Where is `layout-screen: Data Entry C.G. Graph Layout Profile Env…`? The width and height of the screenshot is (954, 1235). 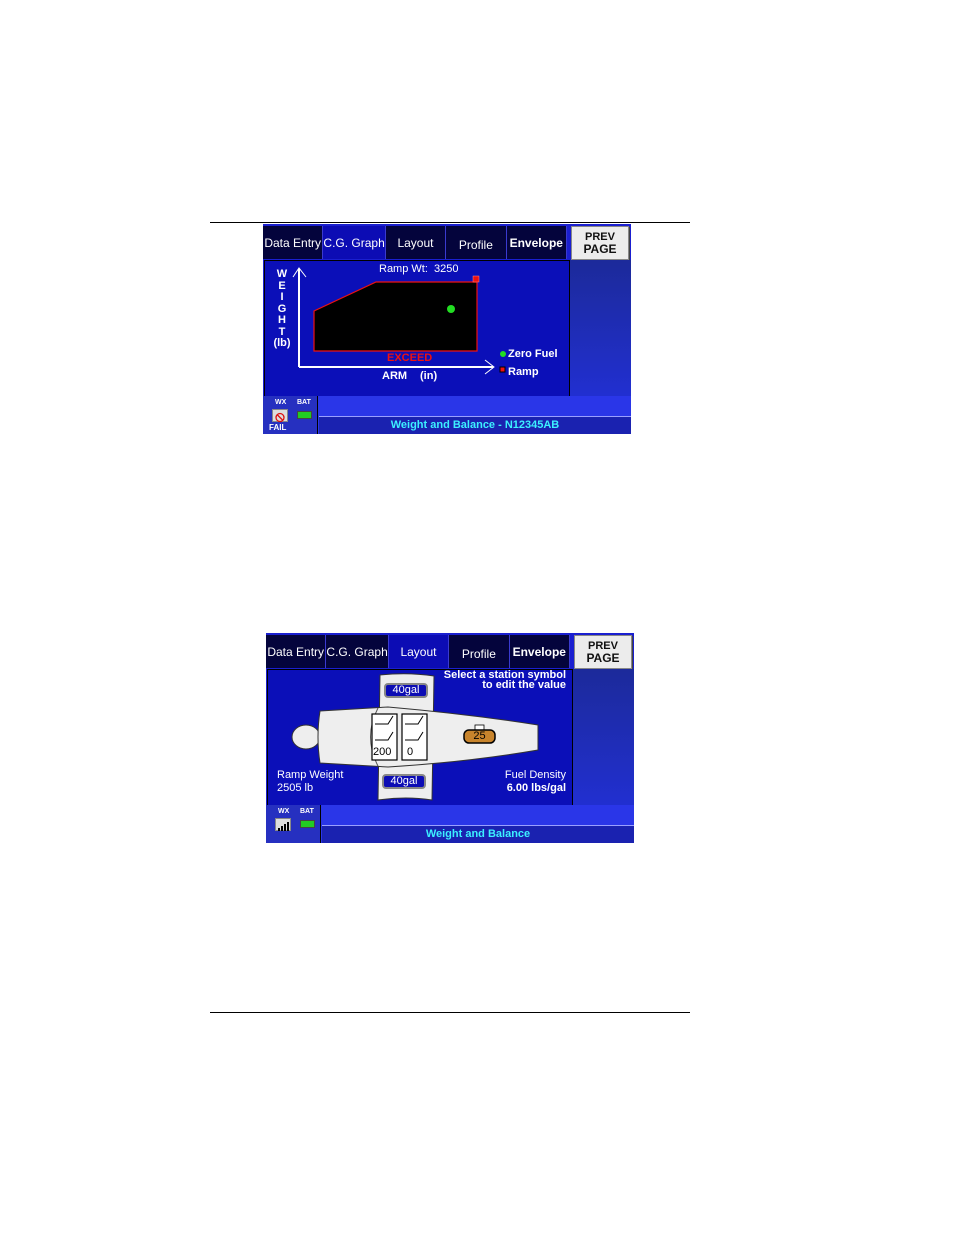
layout-screen: Data Entry C.G. Graph Layout Profile Env… is located at coordinates (450, 738).